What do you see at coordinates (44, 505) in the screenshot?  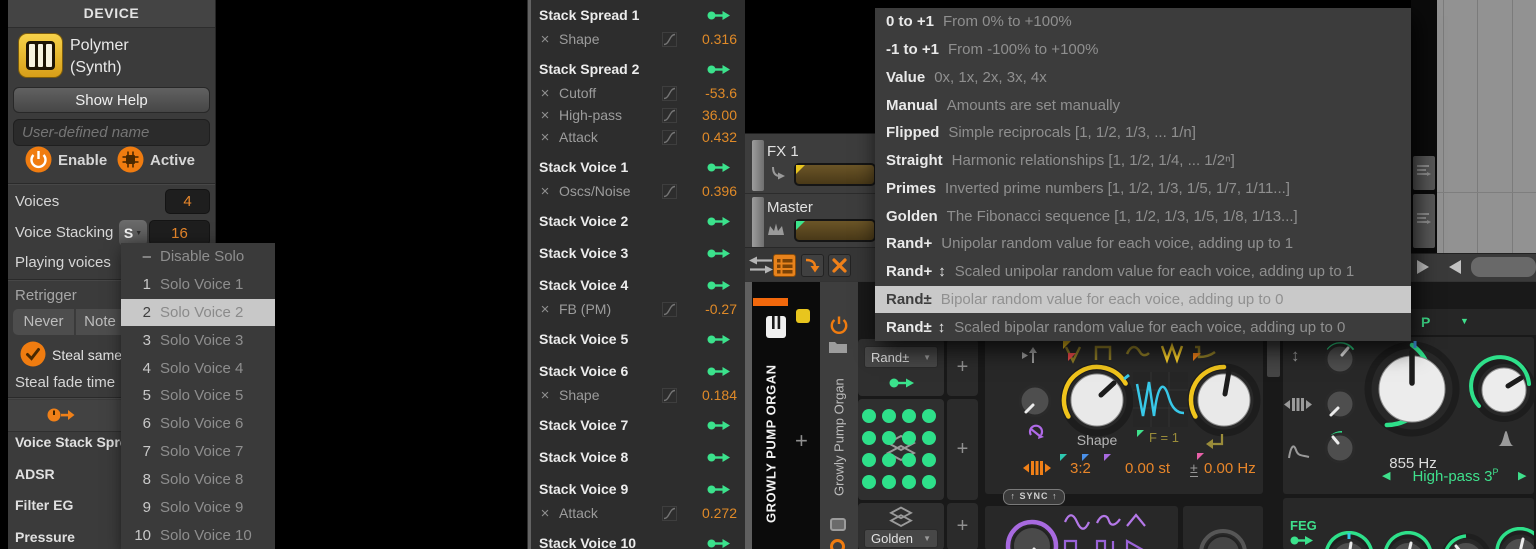 I see `mod-section-item: Filter EG` at bounding box center [44, 505].